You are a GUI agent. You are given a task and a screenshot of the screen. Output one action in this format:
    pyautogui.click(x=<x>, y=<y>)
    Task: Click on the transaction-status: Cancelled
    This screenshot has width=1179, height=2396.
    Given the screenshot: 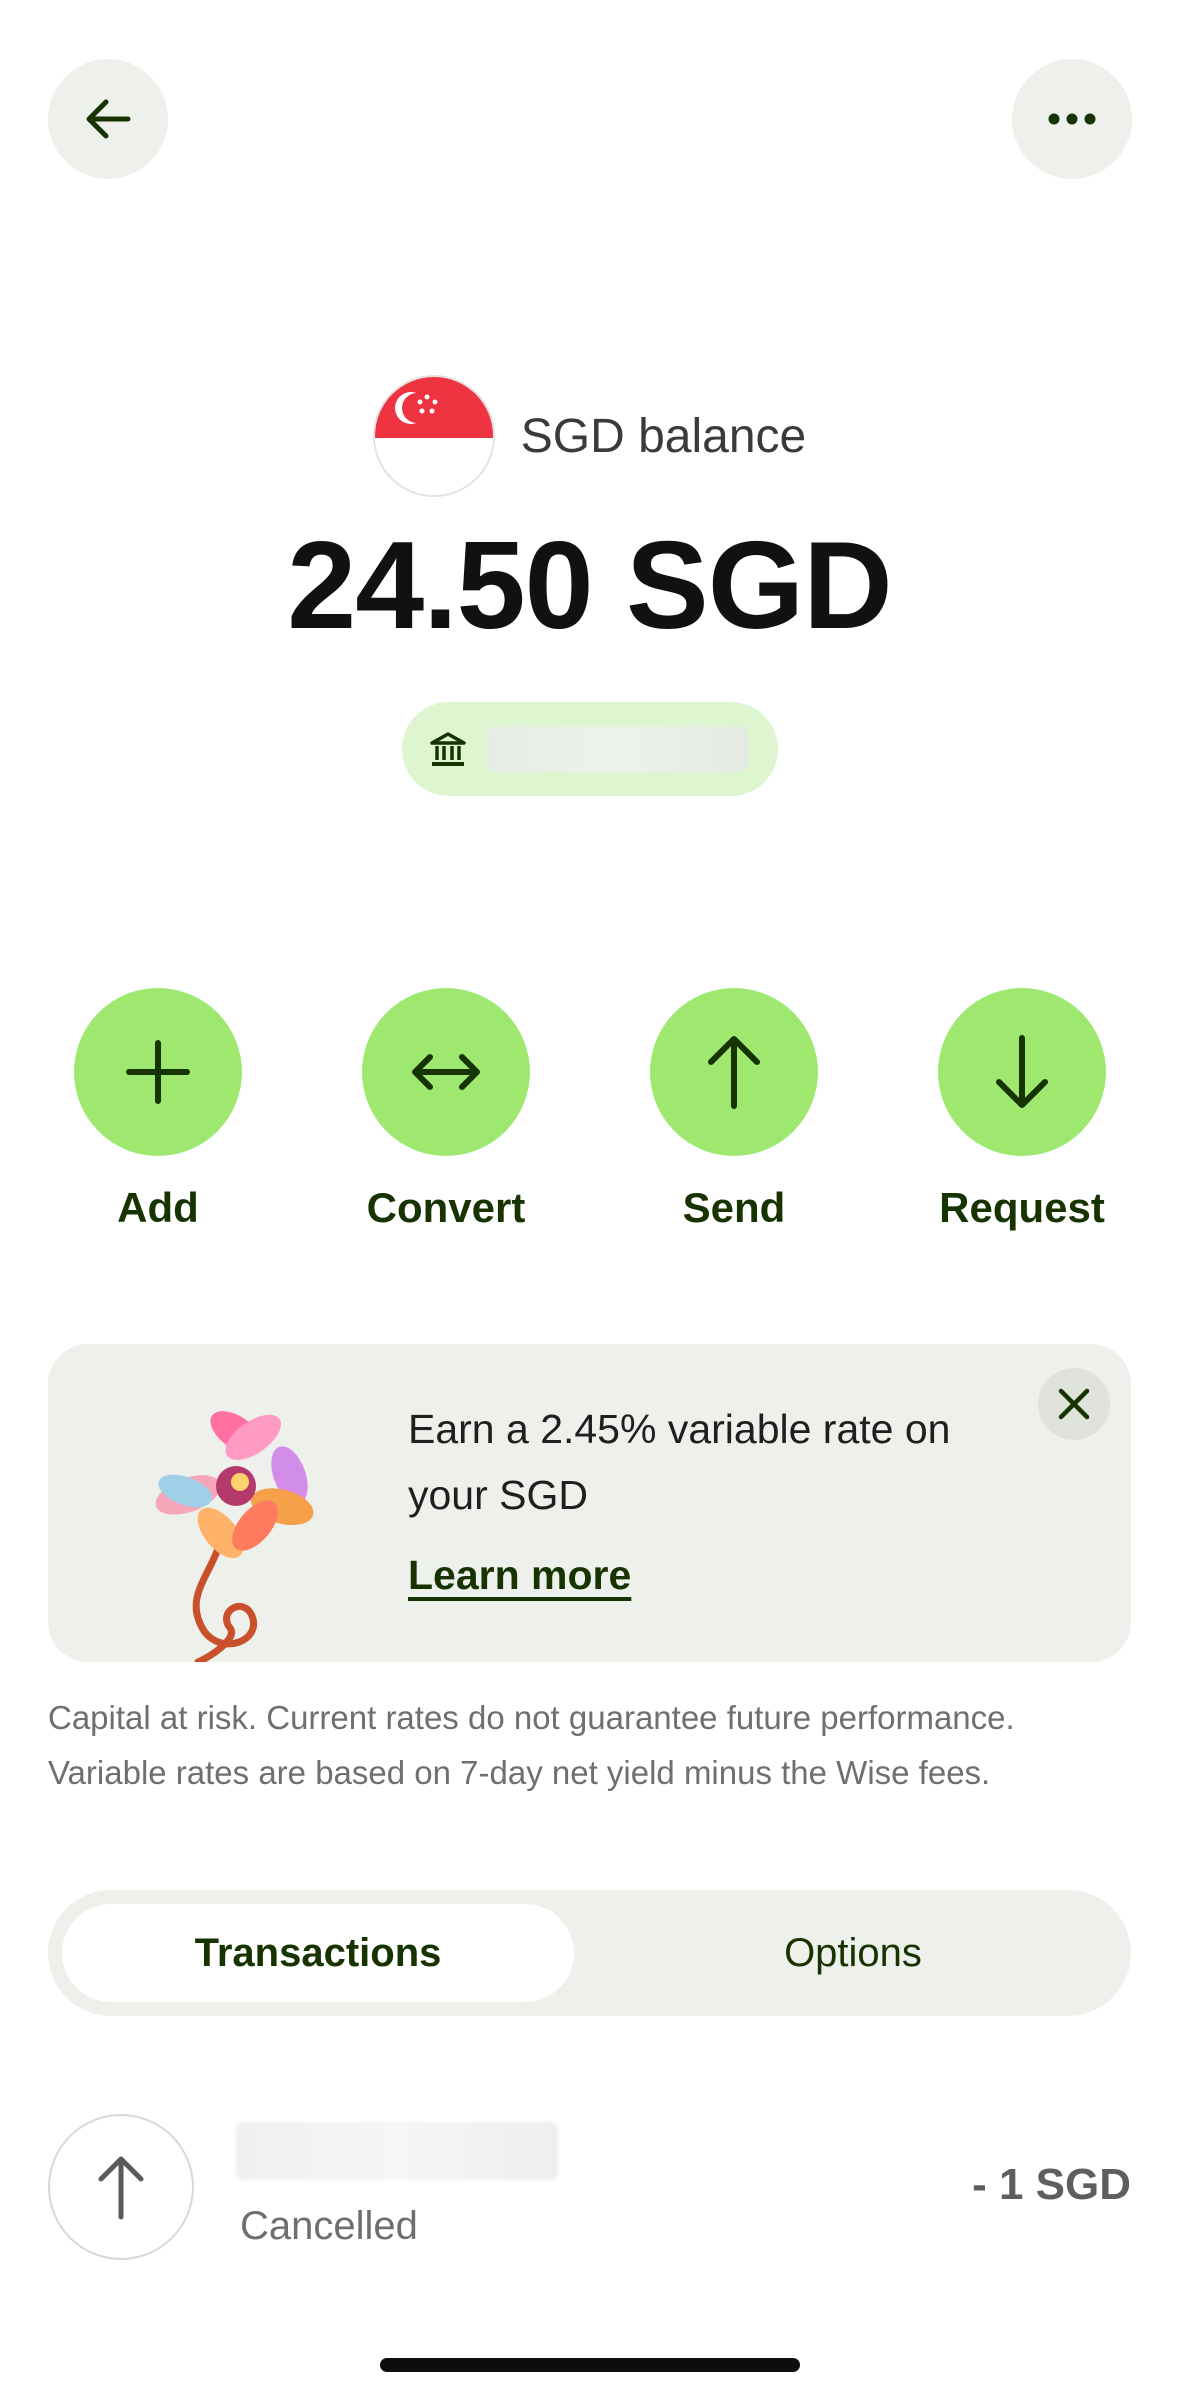 What is the action you would take?
    pyautogui.click(x=329, y=2226)
    